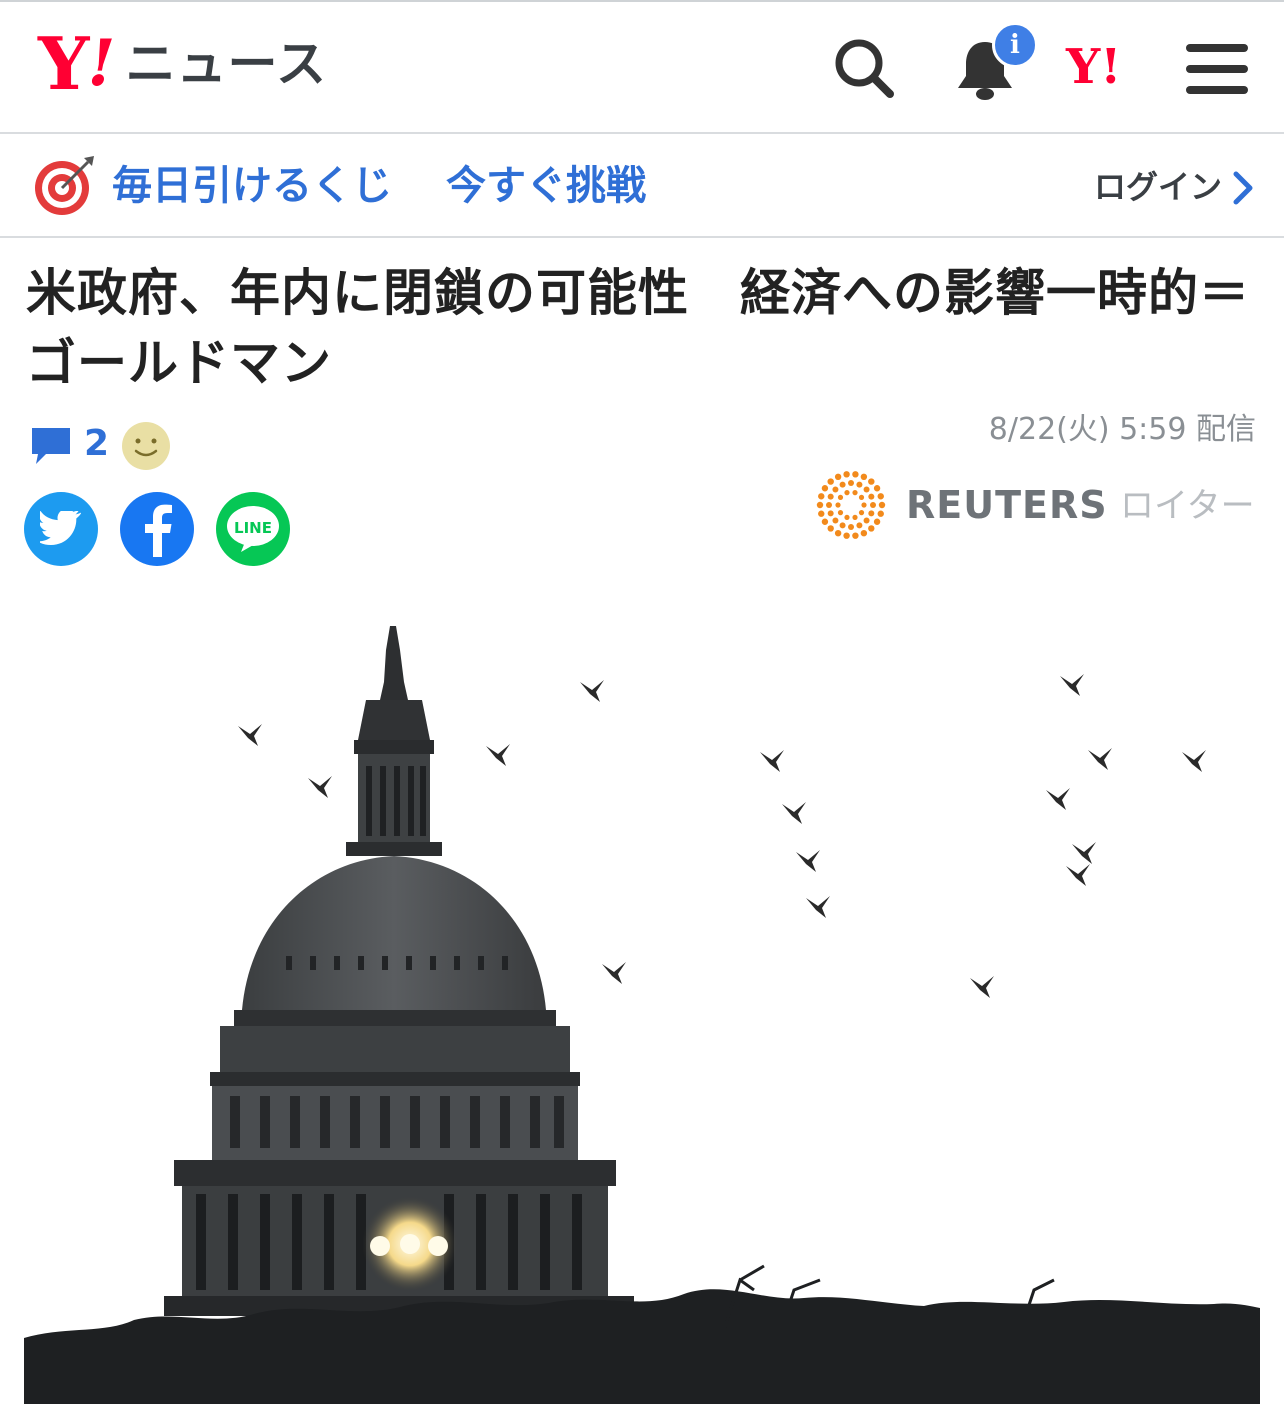  What do you see at coordinates (1158, 187) in the screenshot?
I see `login-link: ログイン` at bounding box center [1158, 187].